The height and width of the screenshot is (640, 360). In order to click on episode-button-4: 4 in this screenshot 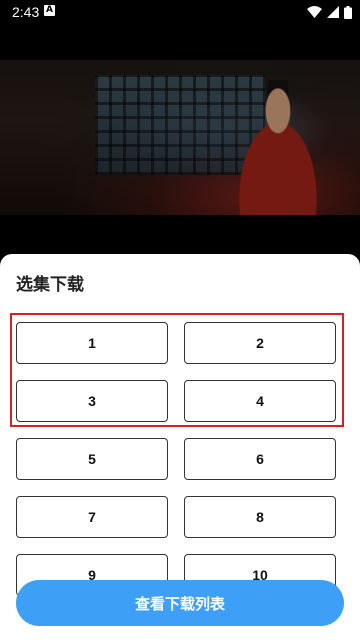, I will do `click(260, 401)`.